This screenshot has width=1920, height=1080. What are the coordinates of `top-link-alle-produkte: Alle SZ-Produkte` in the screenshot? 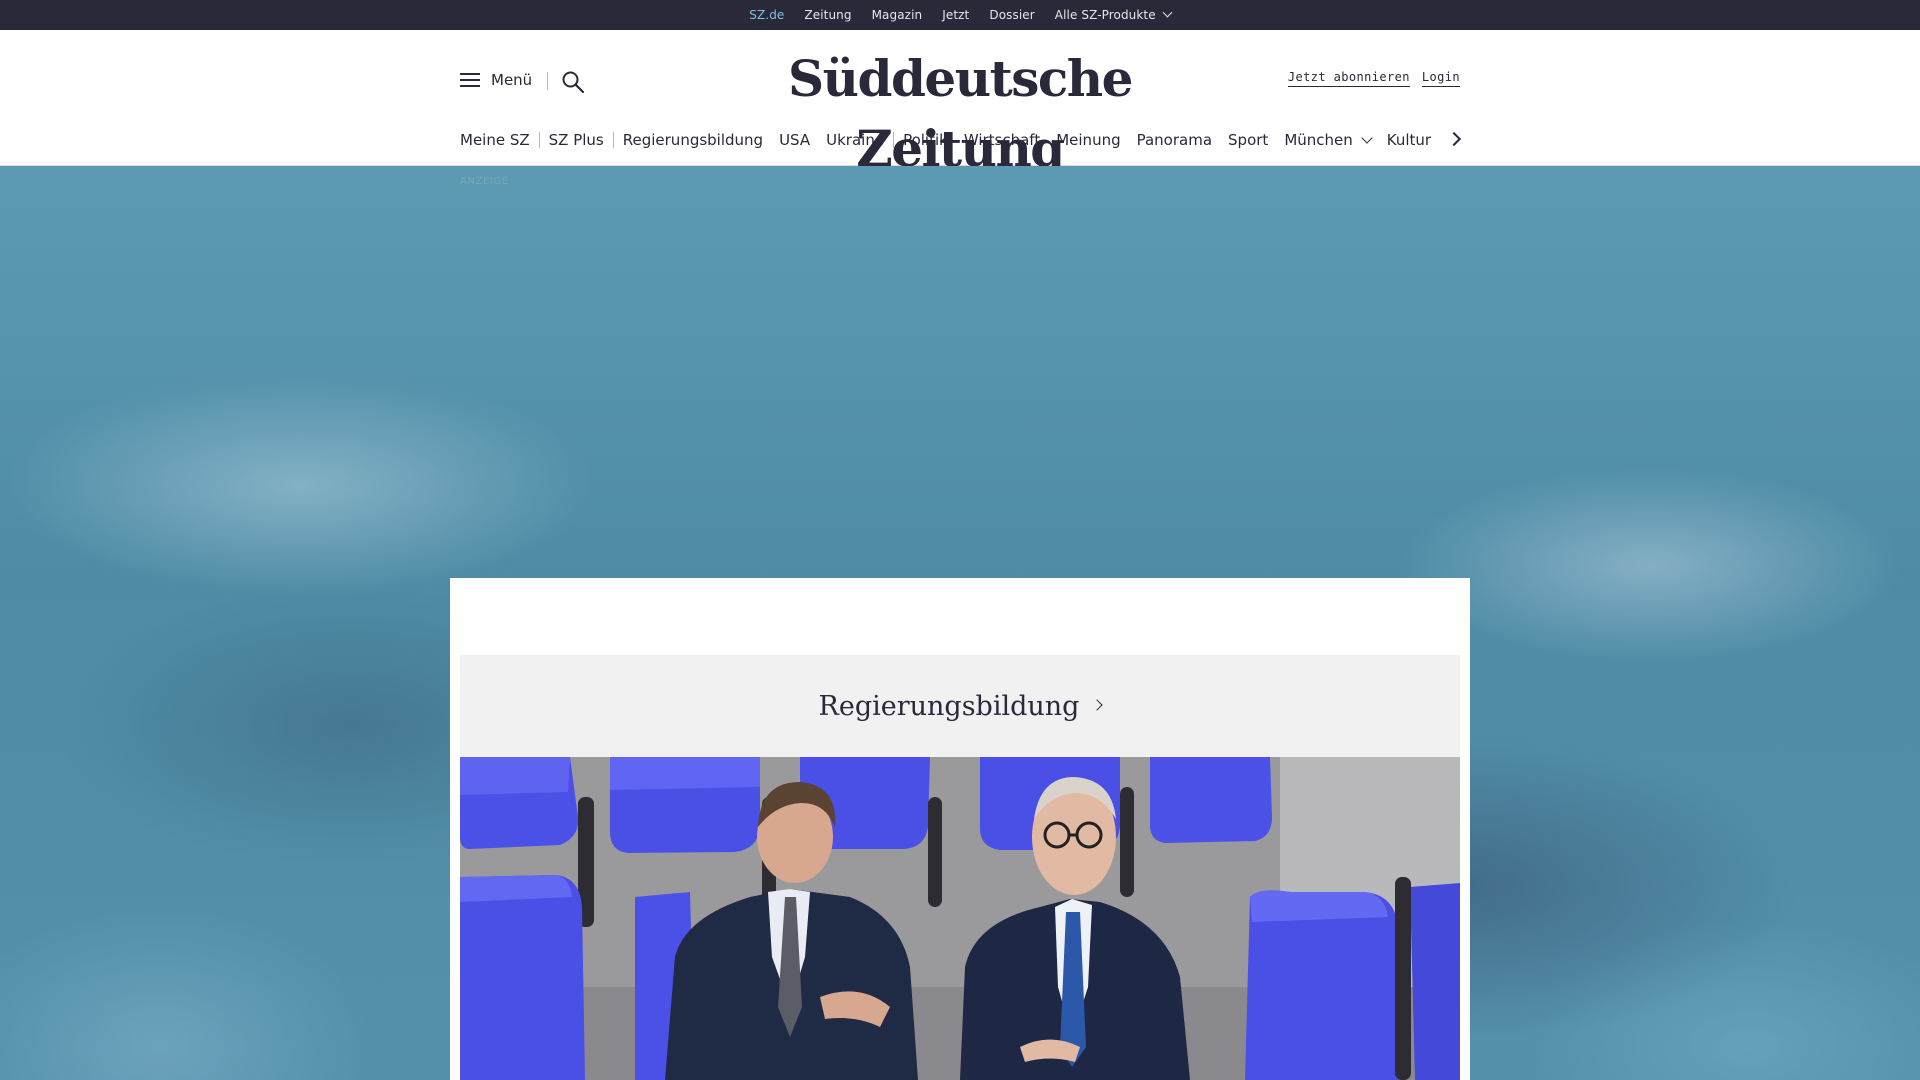 It's located at (1113, 15).